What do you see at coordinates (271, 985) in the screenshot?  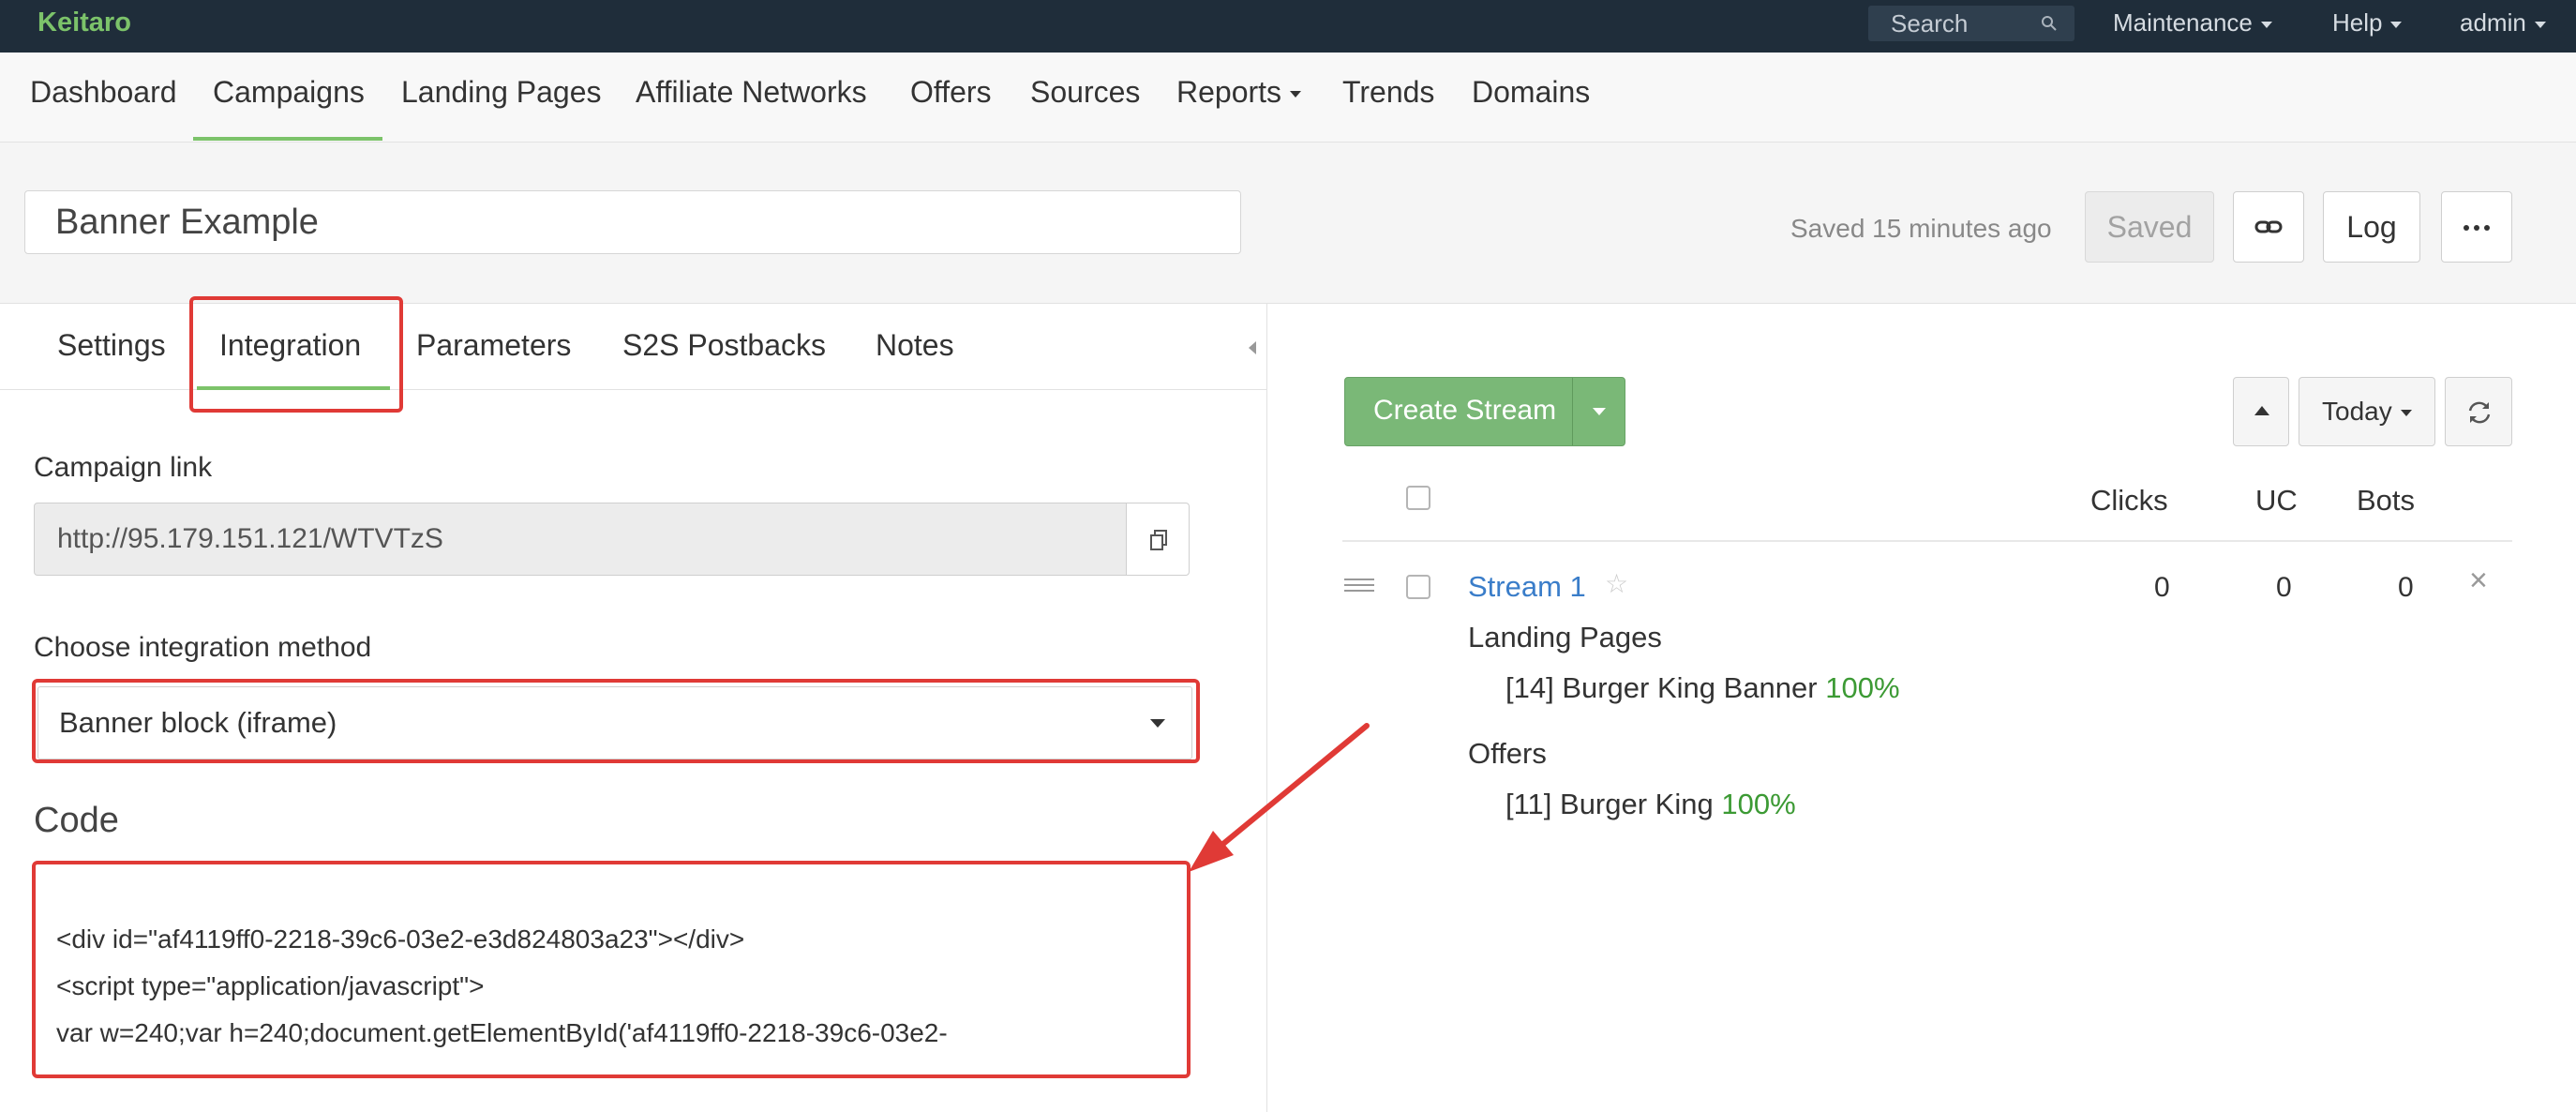 I see `code-line: <script type="application/javascript">` at bounding box center [271, 985].